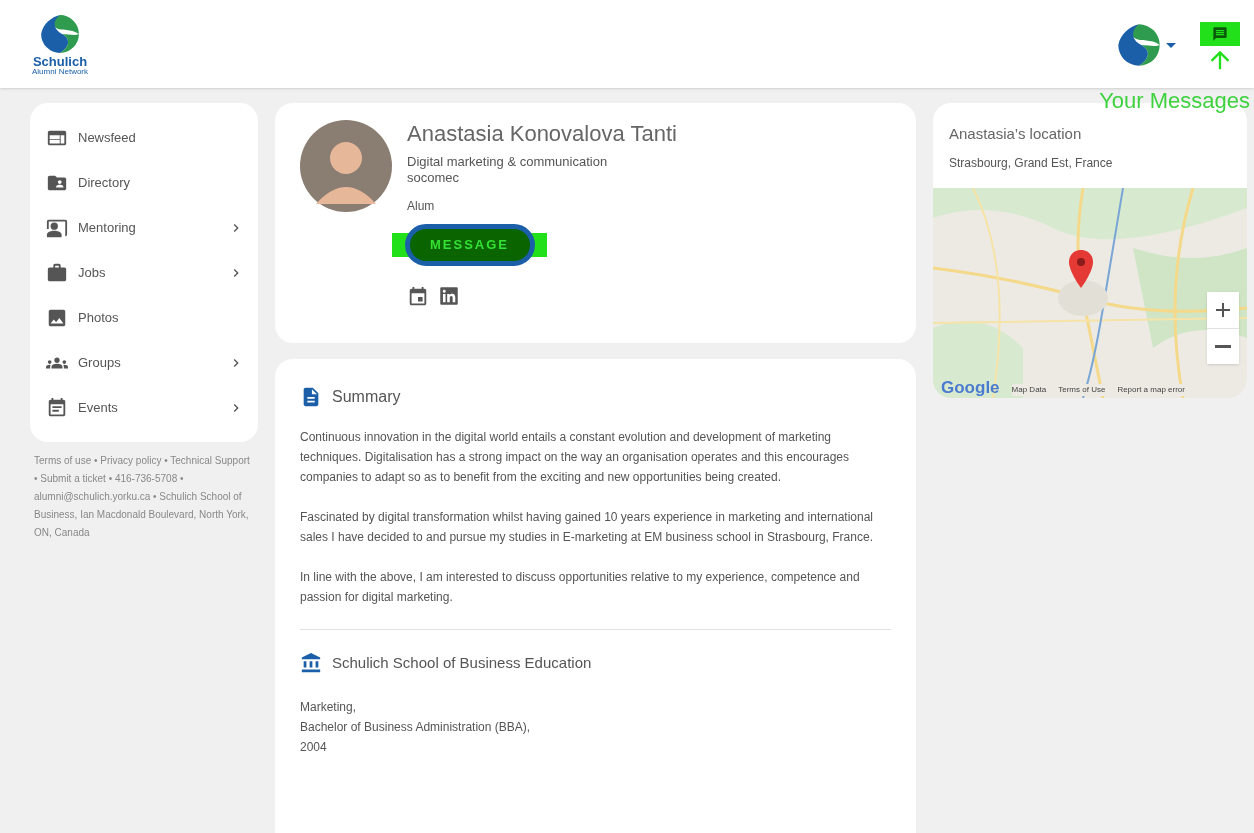 The width and height of the screenshot is (1254, 833). Describe the element at coordinates (57, 272) in the screenshot. I see `briefcase-icon` at that location.